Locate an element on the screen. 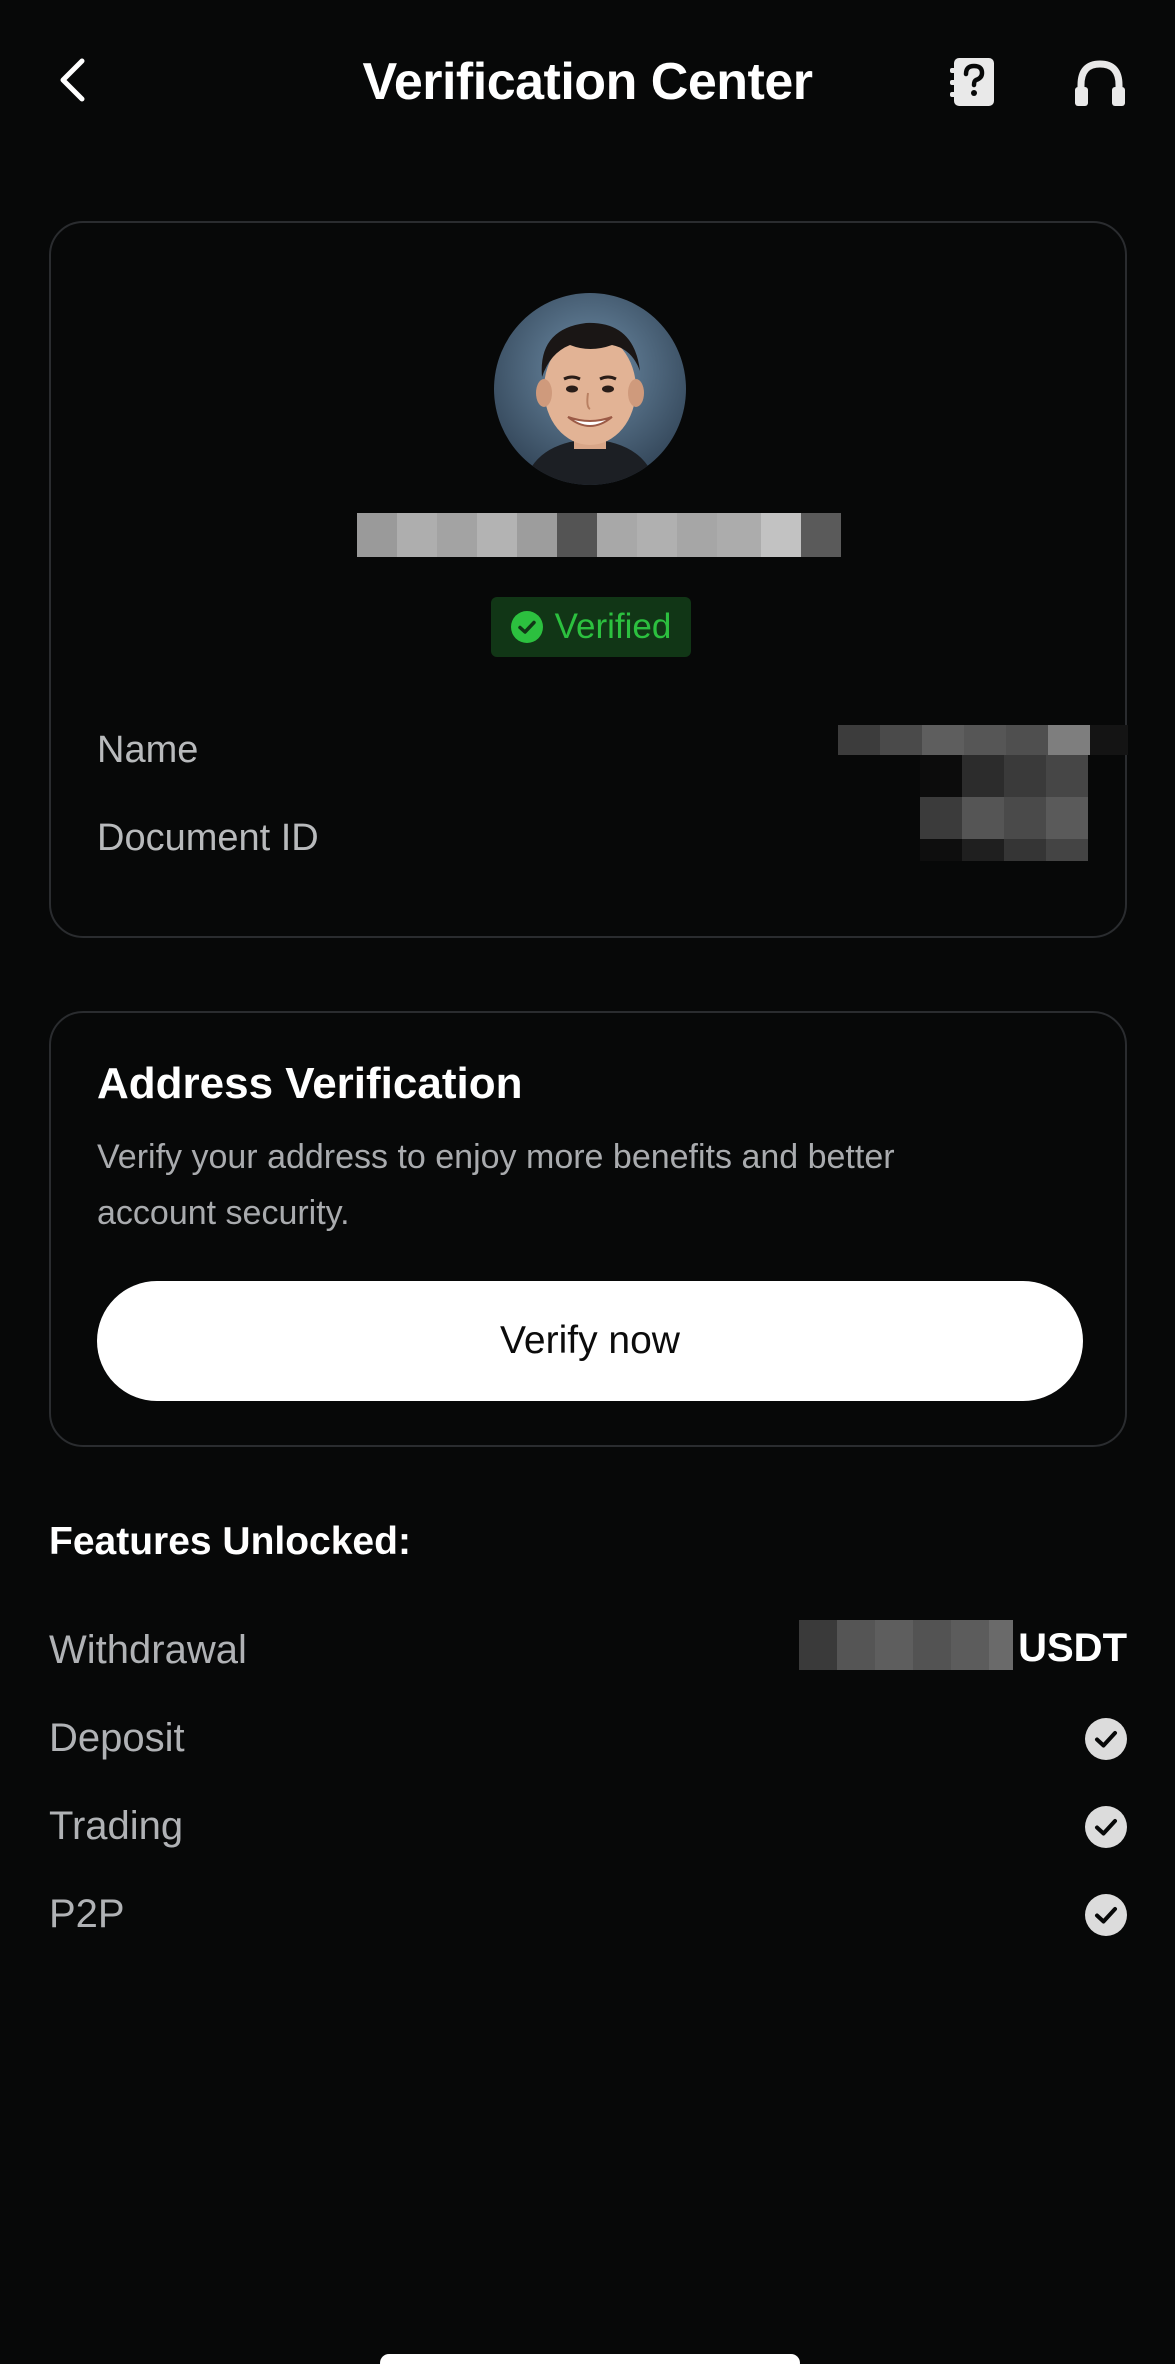 The height and width of the screenshot is (2364, 1175). withdrawal-unit: USDT is located at coordinates (1072, 1648).